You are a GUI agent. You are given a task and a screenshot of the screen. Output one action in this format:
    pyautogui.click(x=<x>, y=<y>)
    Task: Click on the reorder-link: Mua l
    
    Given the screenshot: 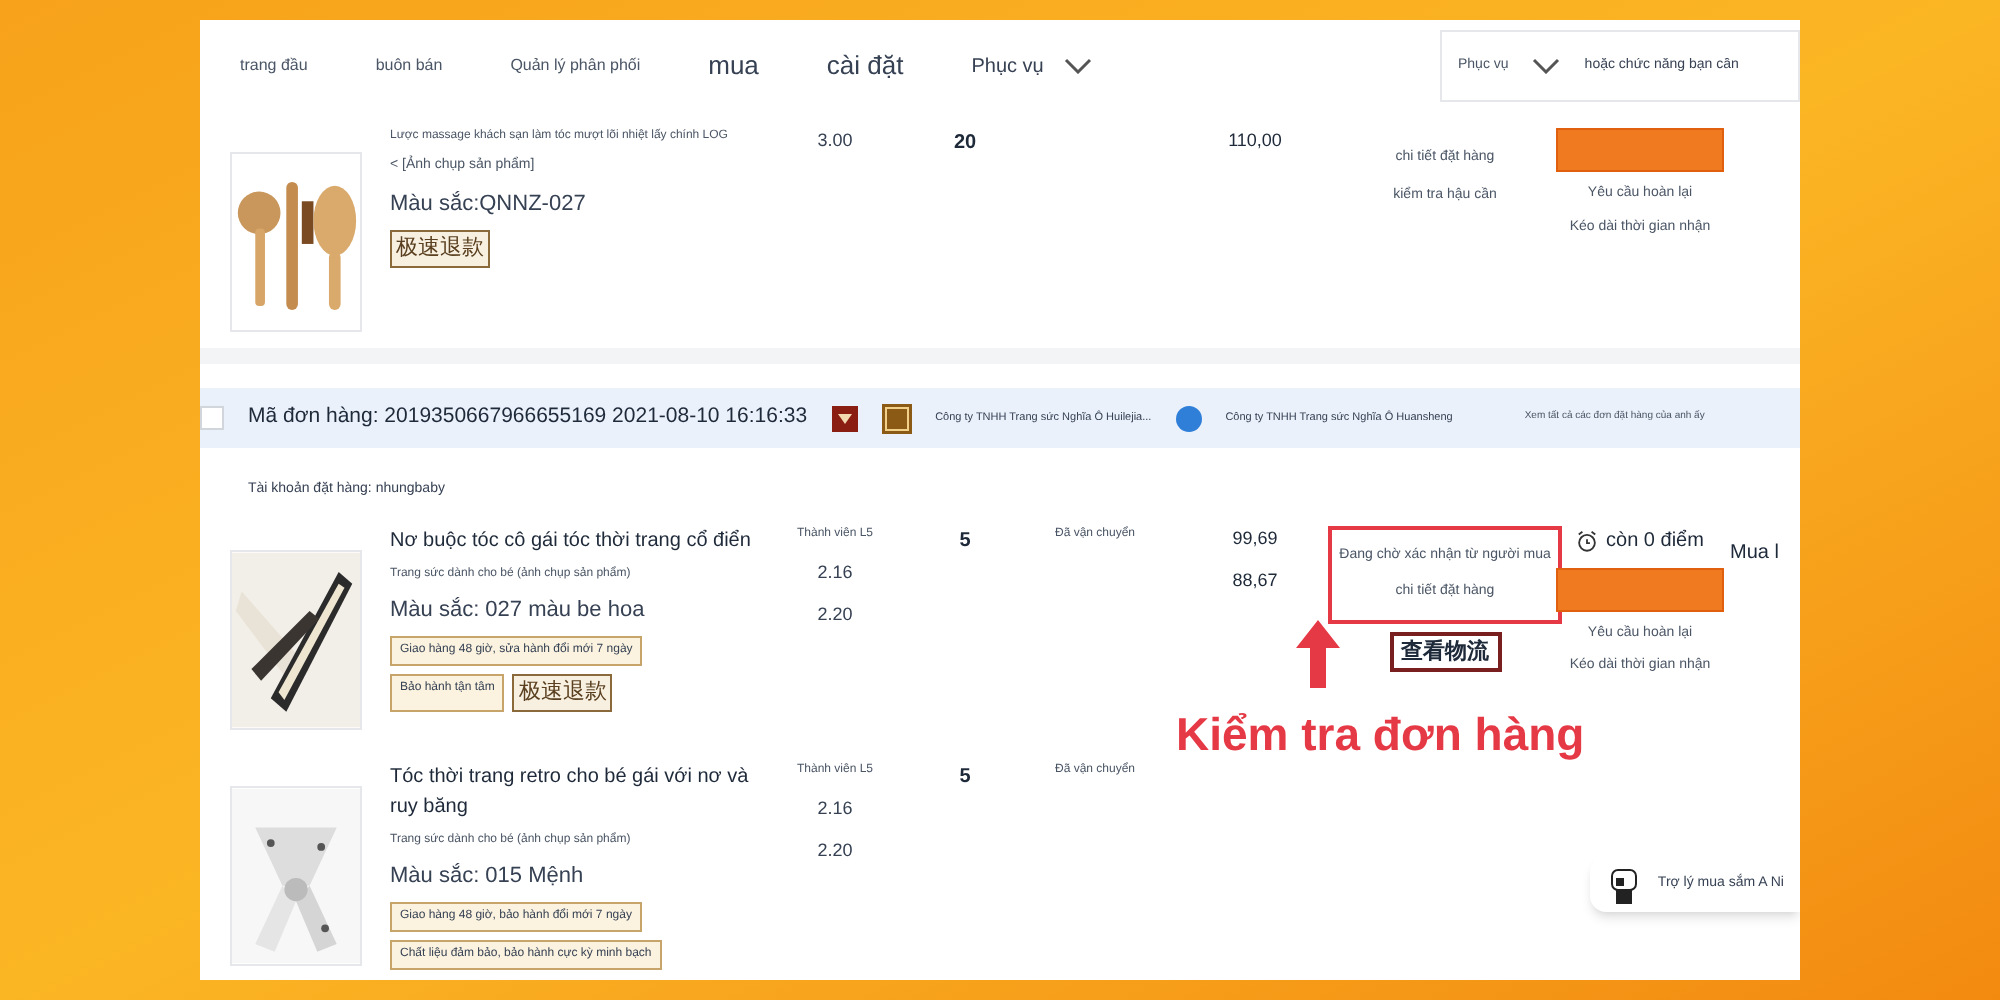 What is the action you would take?
    pyautogui.click(x=1754, y=552)
    